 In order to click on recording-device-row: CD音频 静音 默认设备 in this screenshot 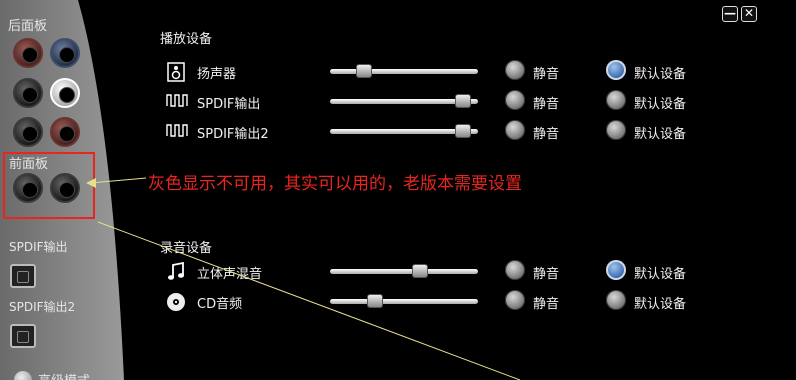, I will do `click(398, 301)`.